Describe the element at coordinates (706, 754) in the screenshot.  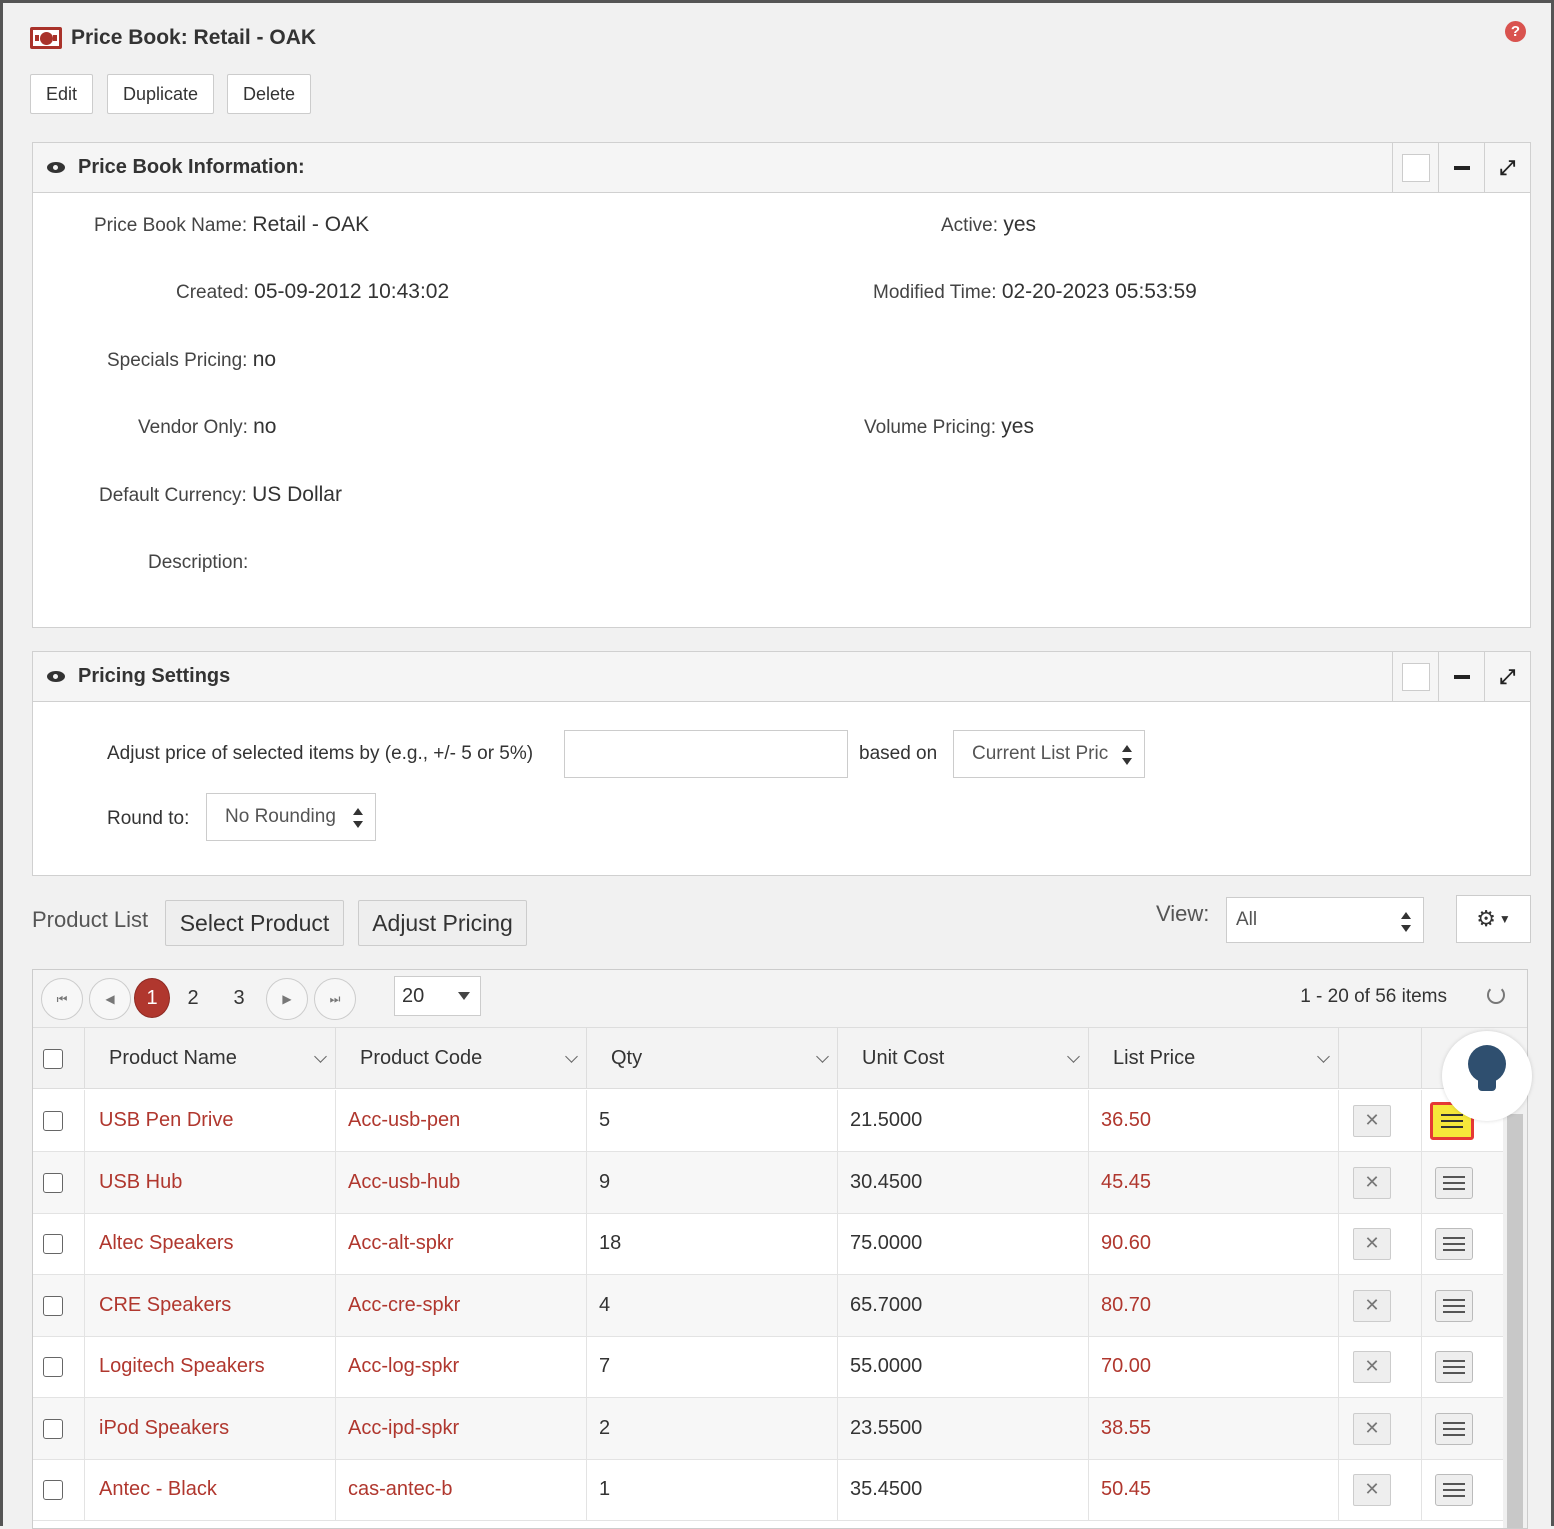
I see `adjust-price-input` at that location.